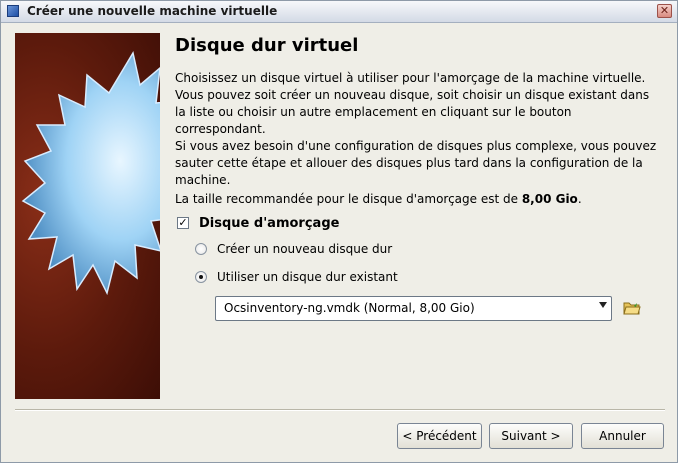  I want to click on use-existing-disk-label: Utiliser un disque dur existant, so click(307, 277).